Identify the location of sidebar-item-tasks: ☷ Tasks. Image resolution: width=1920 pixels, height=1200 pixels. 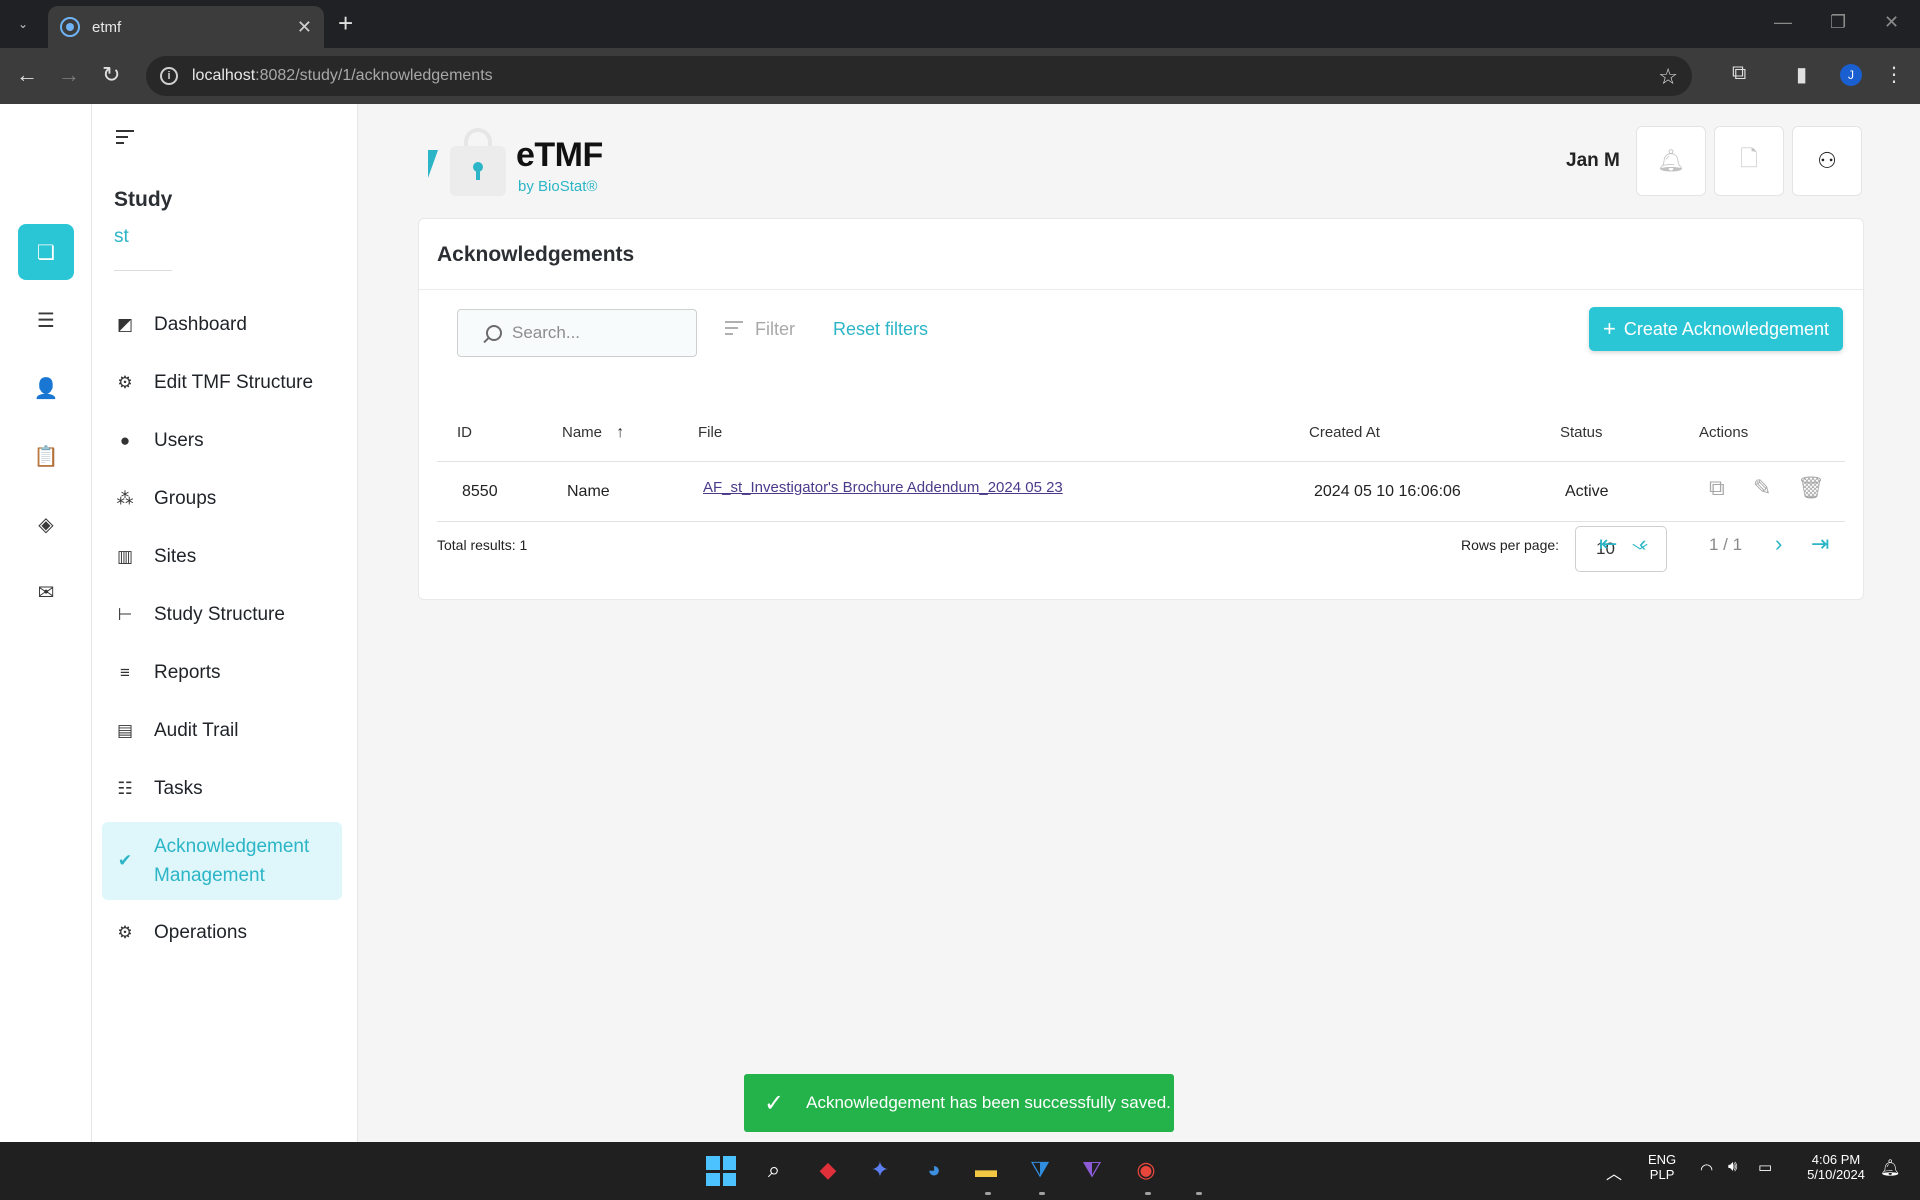
(222, 789).